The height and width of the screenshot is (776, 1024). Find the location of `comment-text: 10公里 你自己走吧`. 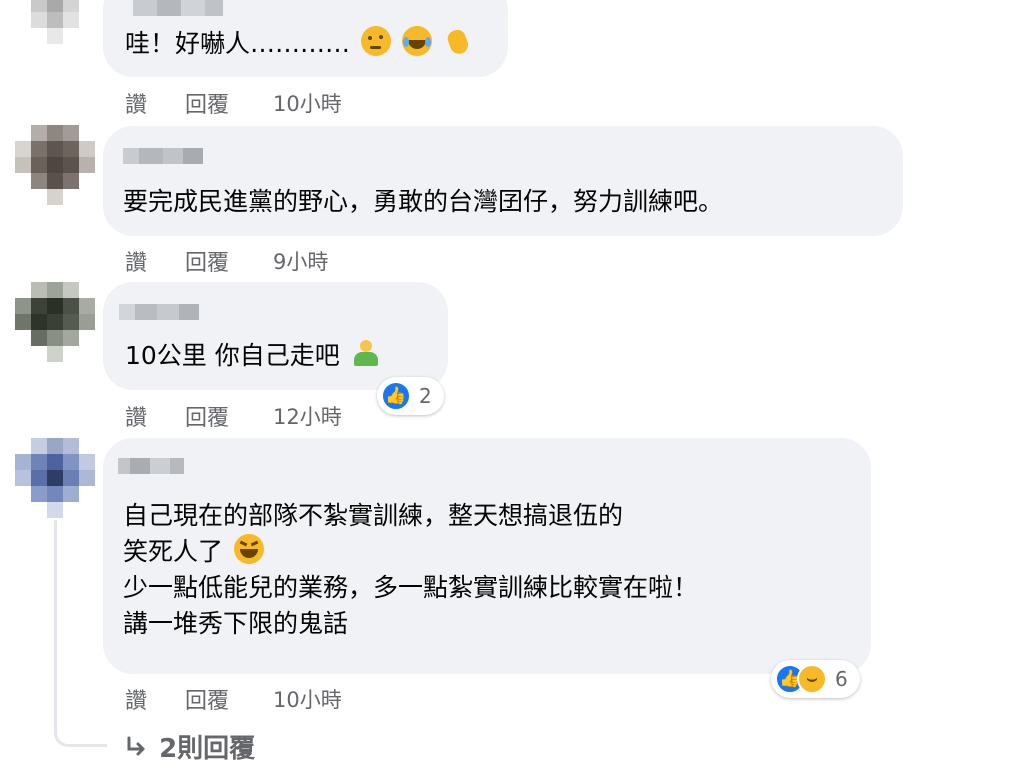

comment-text: 10公里 你自己走吧 is located at coordinates (253, 356).